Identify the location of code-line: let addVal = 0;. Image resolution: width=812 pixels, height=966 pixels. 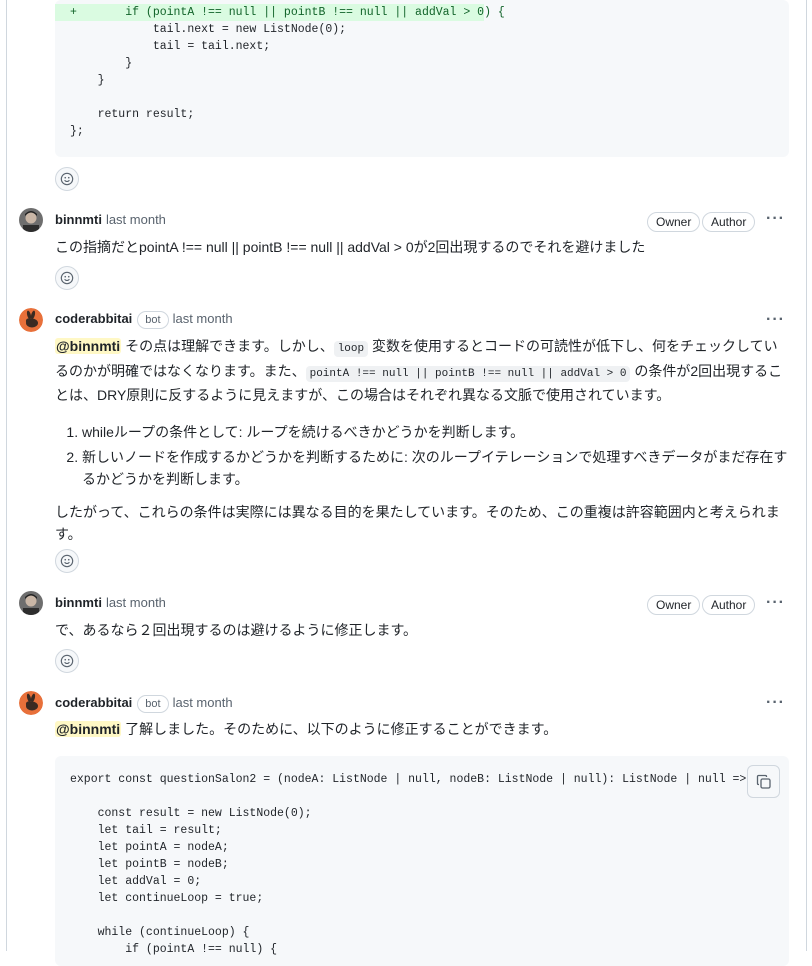
(136, 881).